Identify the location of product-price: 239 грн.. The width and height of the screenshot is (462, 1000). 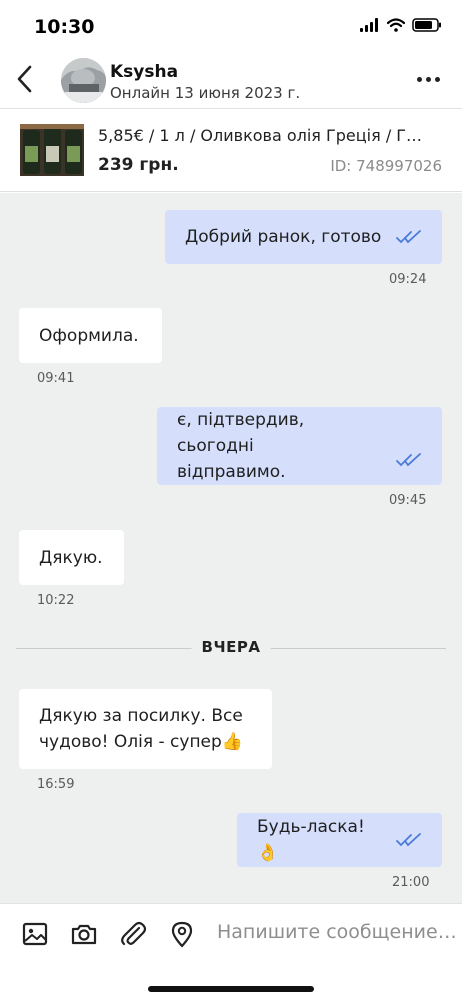
(138, 165).